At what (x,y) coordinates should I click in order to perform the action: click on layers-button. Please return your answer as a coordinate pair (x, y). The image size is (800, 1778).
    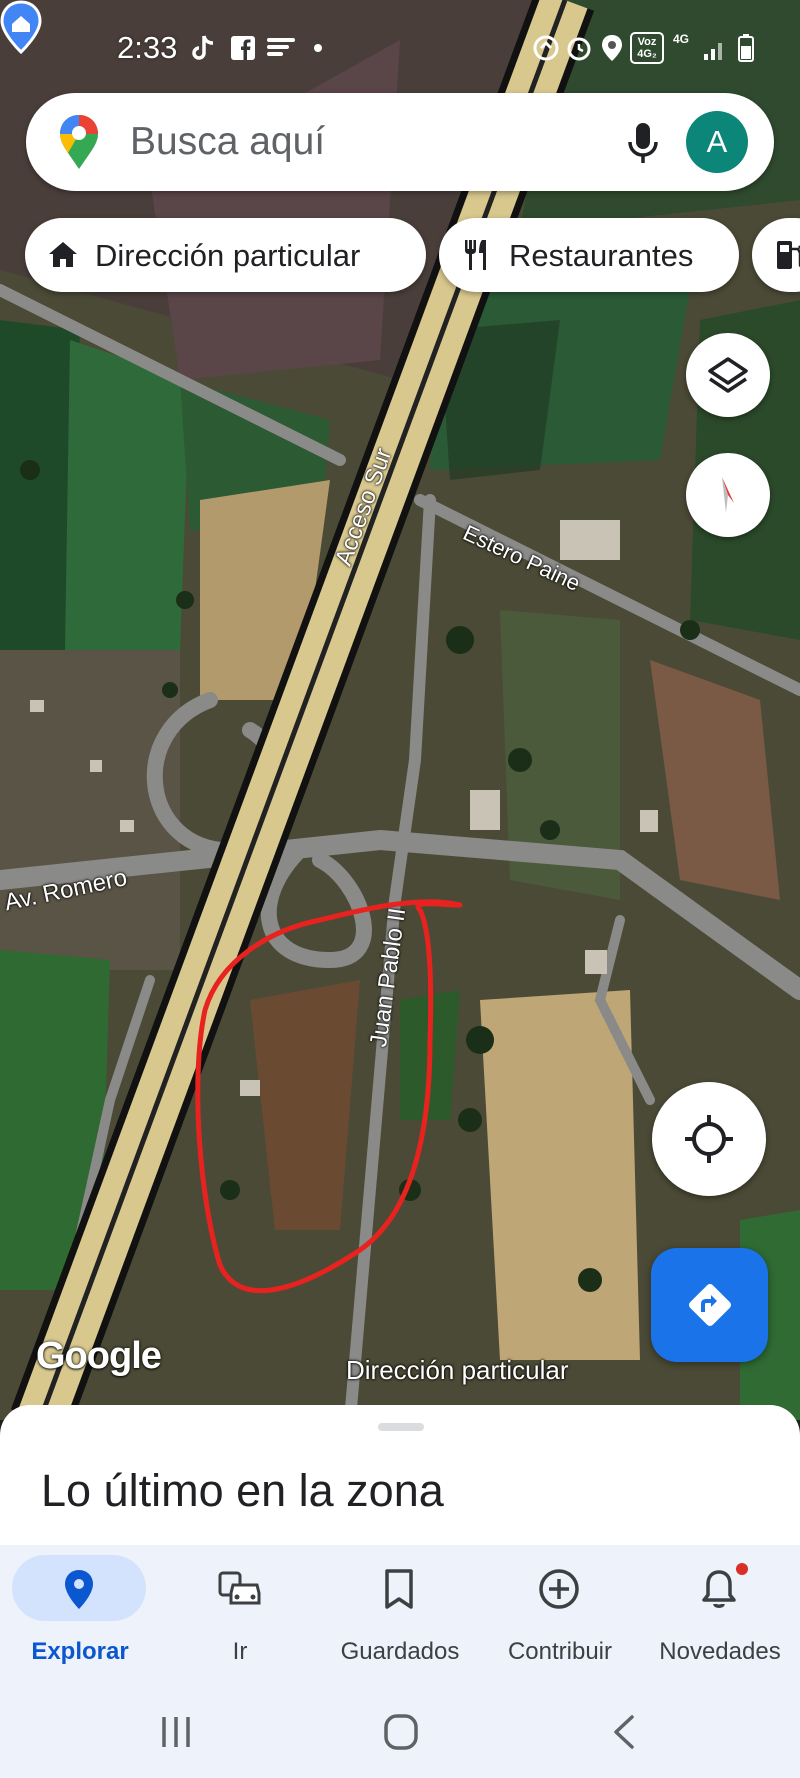
    Looking at the image, I should click on (728, 375).